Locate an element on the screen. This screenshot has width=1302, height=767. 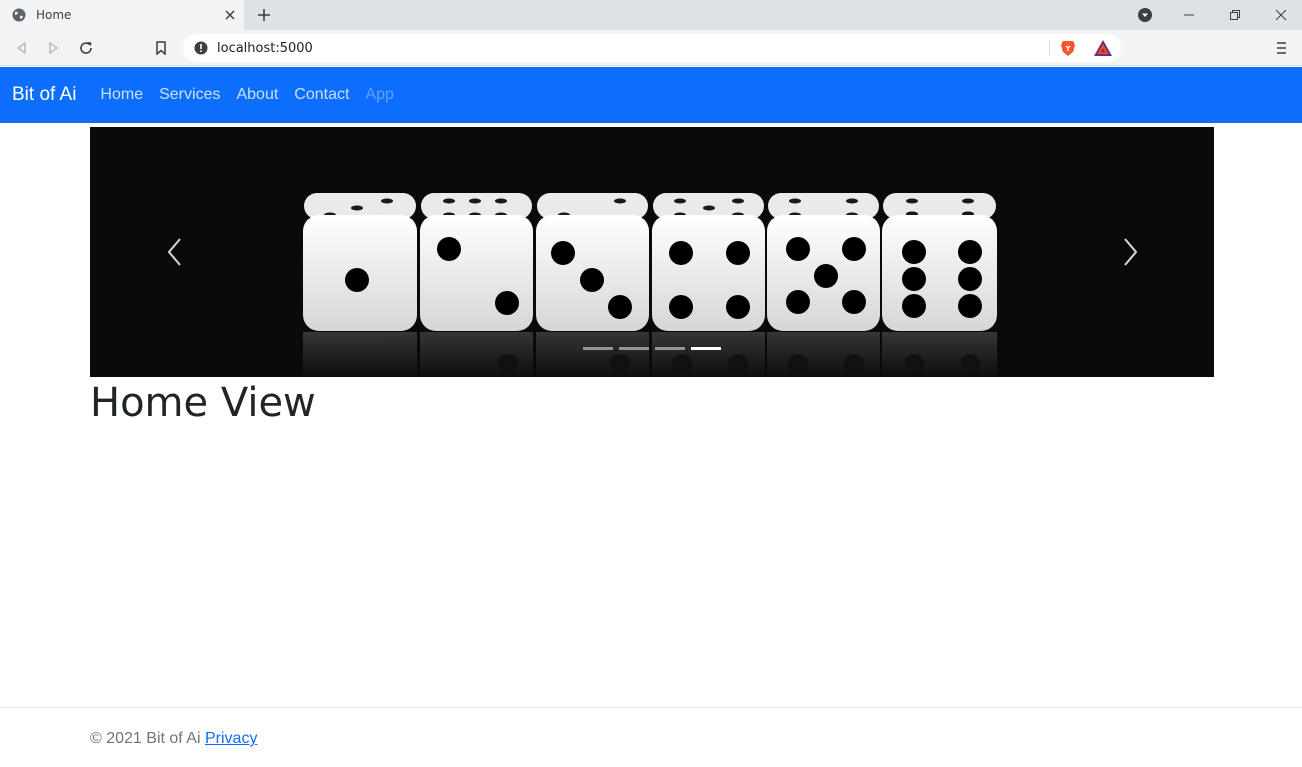
bookmark-button is located at coordinates (161, 48).